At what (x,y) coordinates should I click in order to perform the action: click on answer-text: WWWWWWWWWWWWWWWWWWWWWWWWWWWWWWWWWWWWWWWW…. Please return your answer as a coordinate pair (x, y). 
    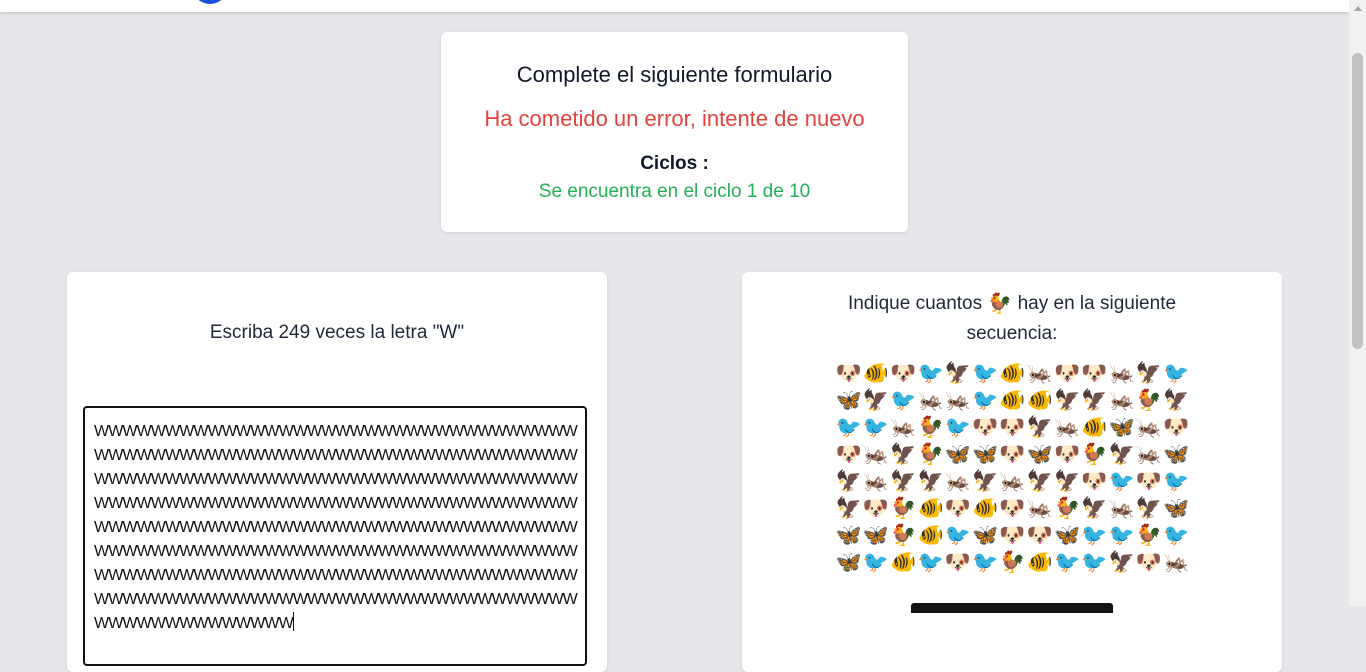
    Looking at the image, I should click on (336, 527).